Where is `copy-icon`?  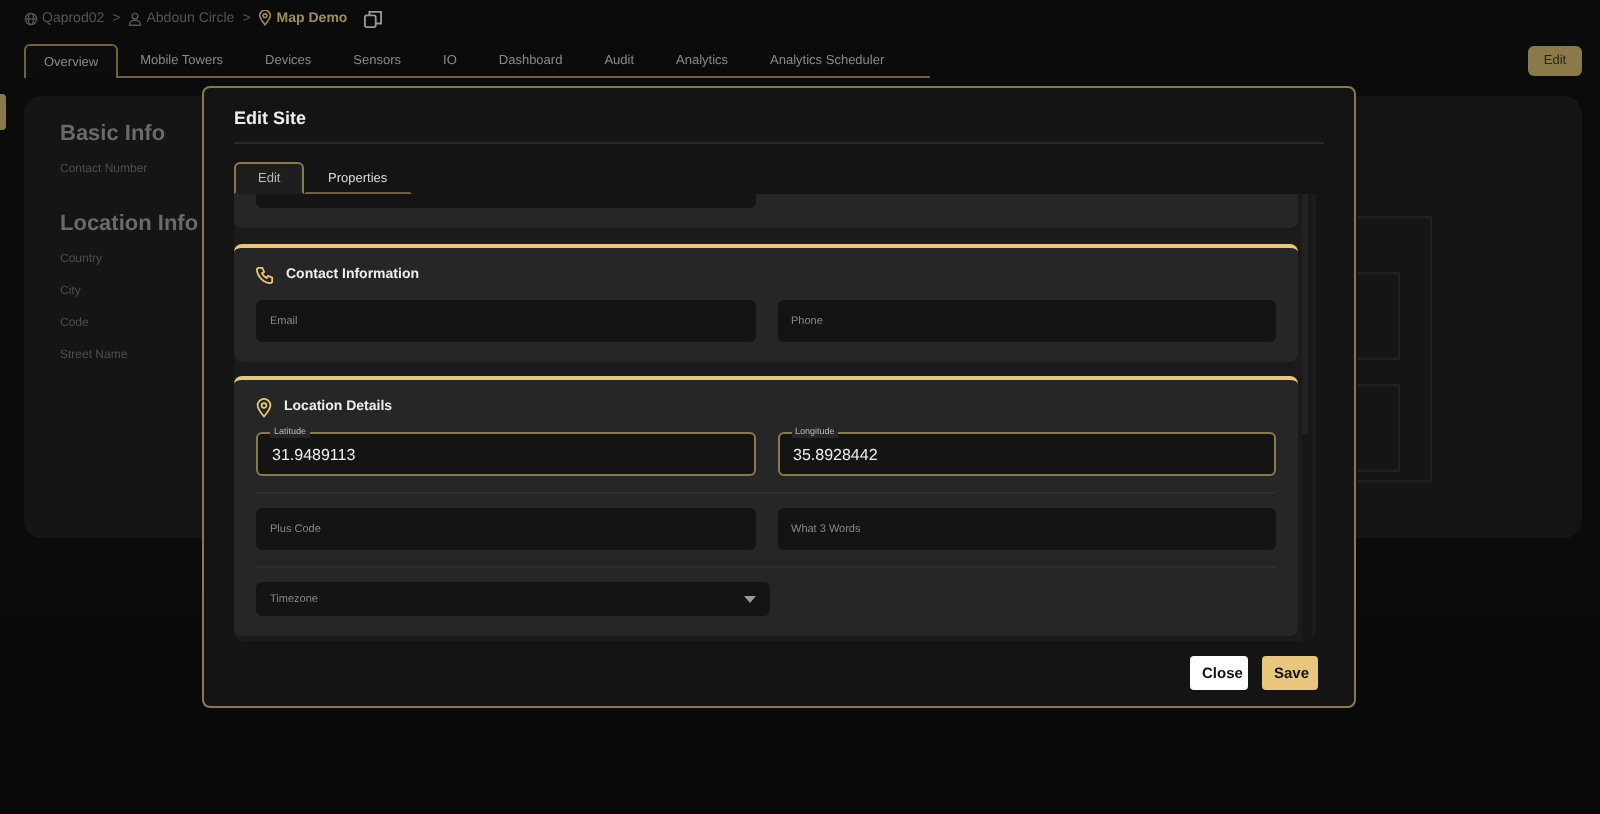
copy-icon is located at coordinates (372, 18).